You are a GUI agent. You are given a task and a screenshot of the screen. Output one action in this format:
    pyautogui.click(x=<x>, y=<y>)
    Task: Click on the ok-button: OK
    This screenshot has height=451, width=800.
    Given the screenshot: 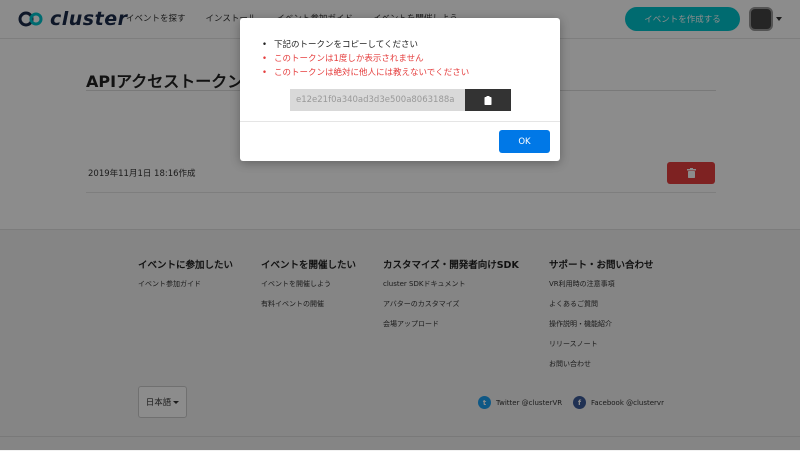 What is the action you would take?
    pyautogui.click(x=524, y=141)
    